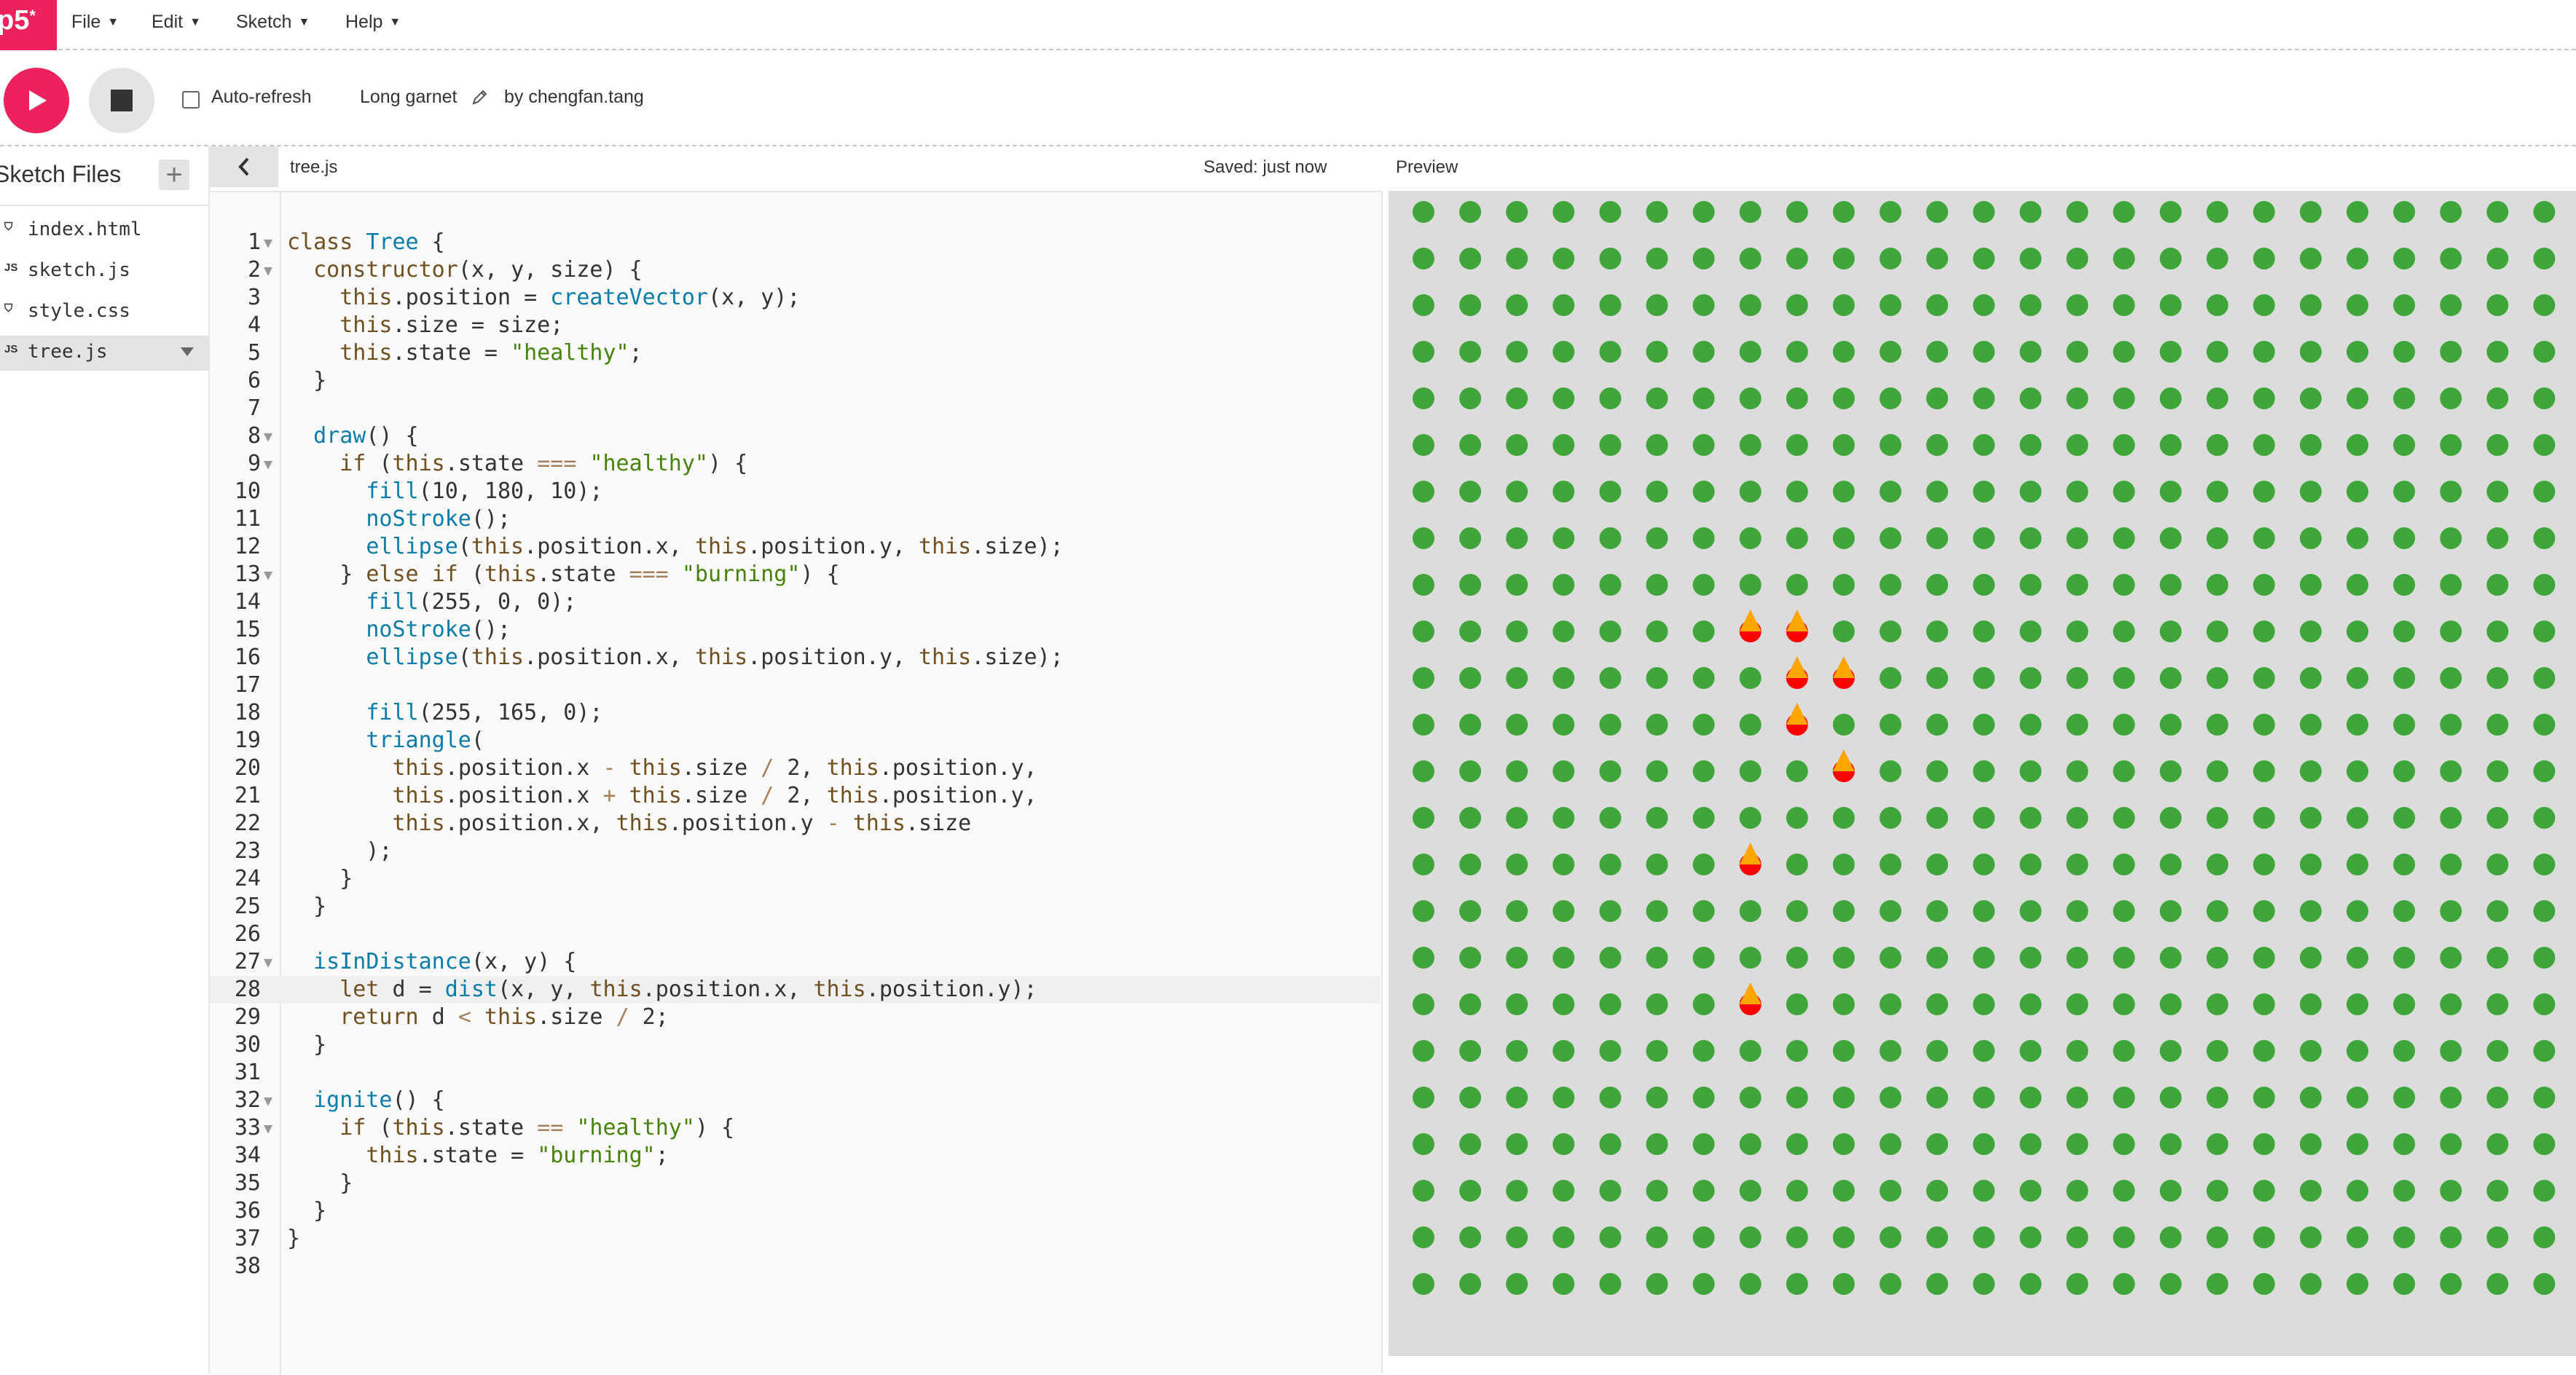 Image resolution: width=2576 pixels, height=1375 pixels. I want to click on menu-edit: Edit ▼, so click(176, 22).